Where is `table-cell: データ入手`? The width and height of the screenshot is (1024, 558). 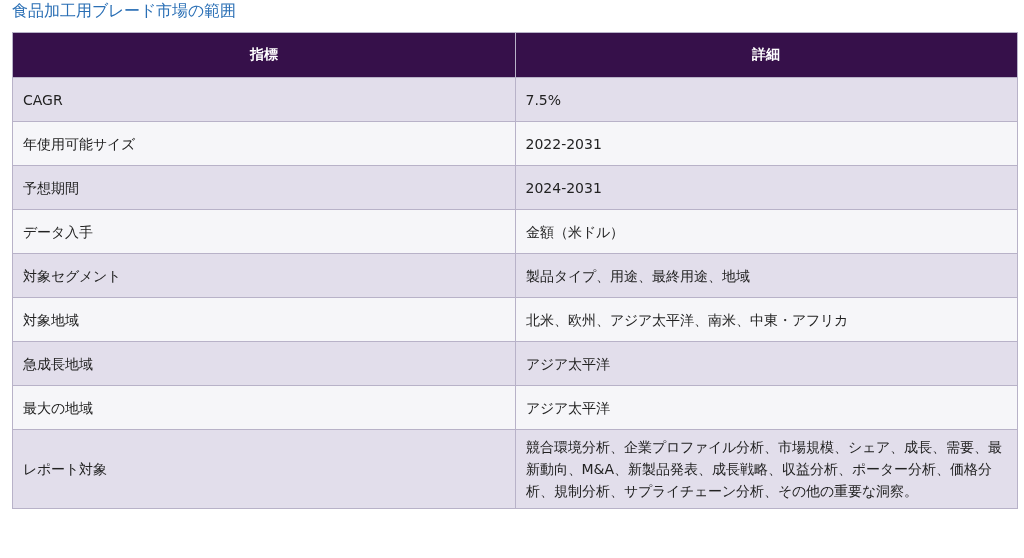 table-cell: データ入手 is located at coordinates (263, 231).